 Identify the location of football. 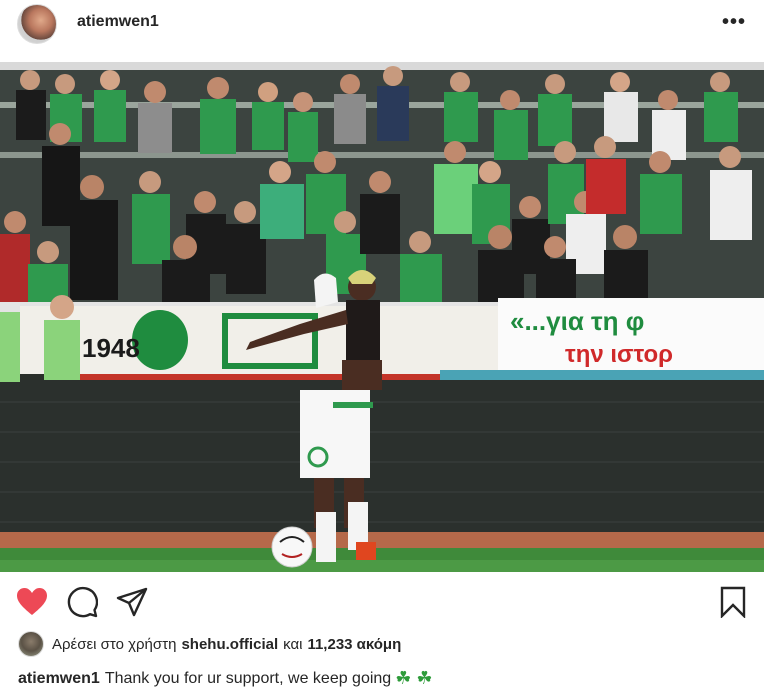
(292, 547).